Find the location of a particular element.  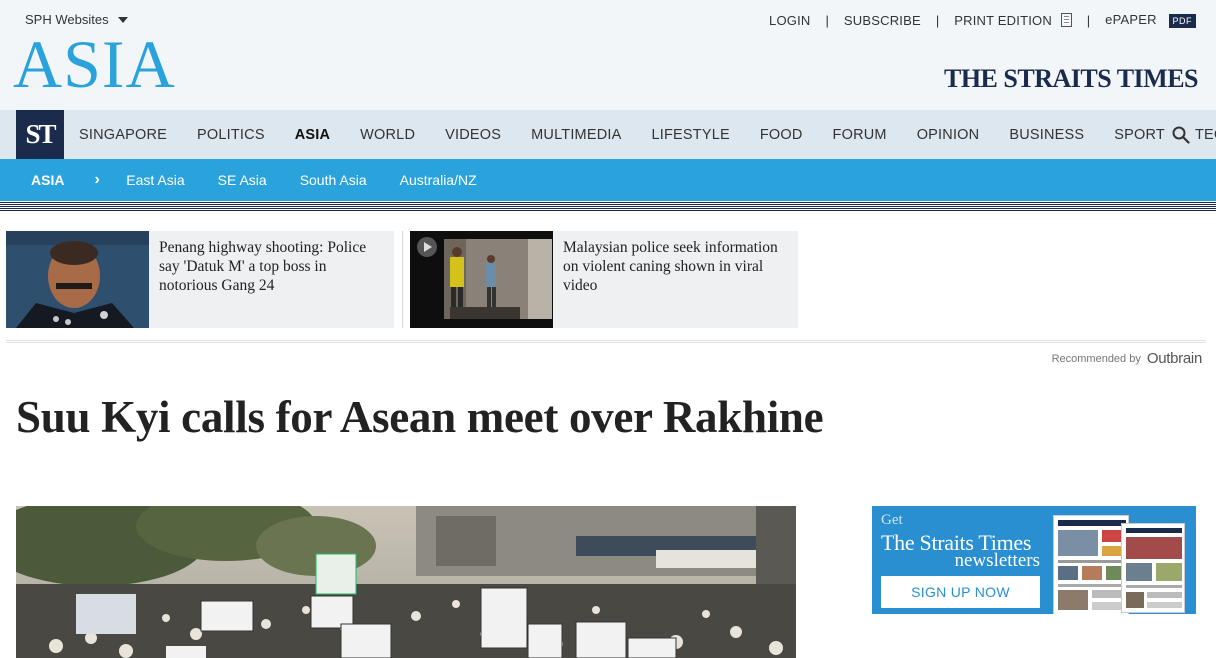

nav-item-business: BUSINESS is located at coordinates (1046, 135).